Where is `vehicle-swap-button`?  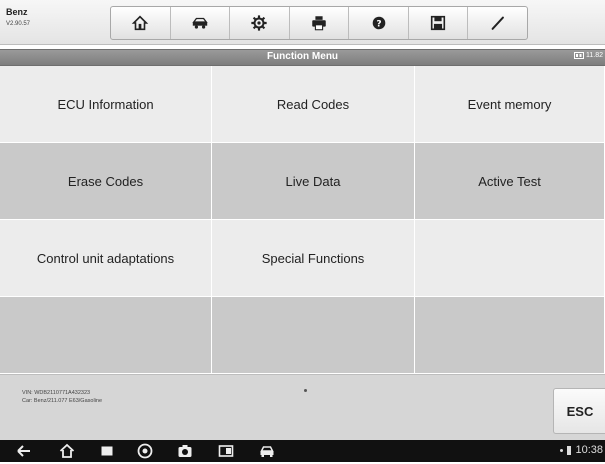 vehicle-swap-button is located at coordinates (201, 23).